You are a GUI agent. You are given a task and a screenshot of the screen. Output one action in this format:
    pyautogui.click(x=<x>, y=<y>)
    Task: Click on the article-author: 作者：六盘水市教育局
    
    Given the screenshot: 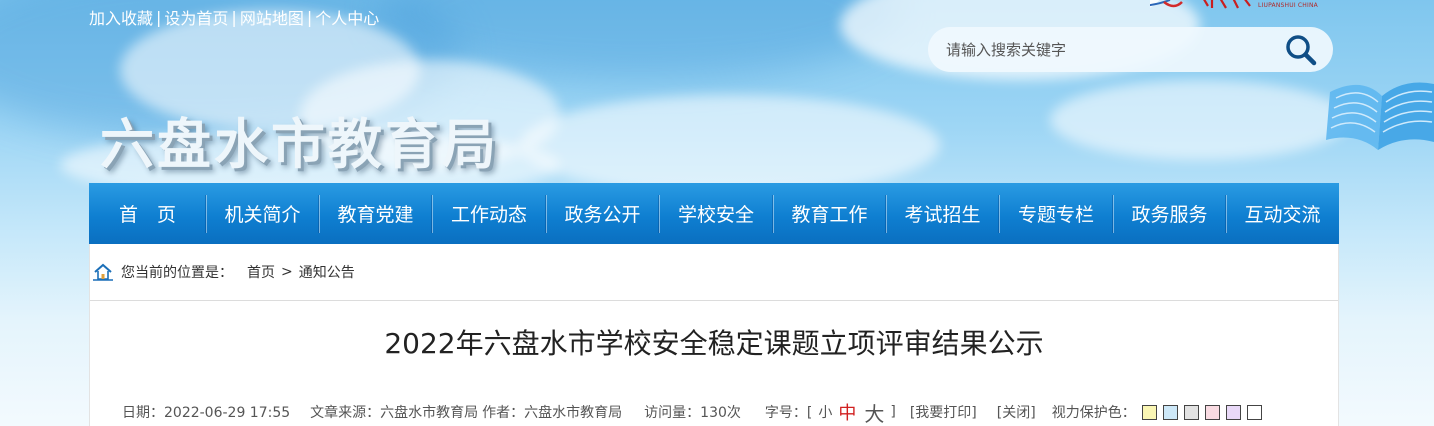 What is the action you would take?
    pyautogui.click(x=552, y=413)
    